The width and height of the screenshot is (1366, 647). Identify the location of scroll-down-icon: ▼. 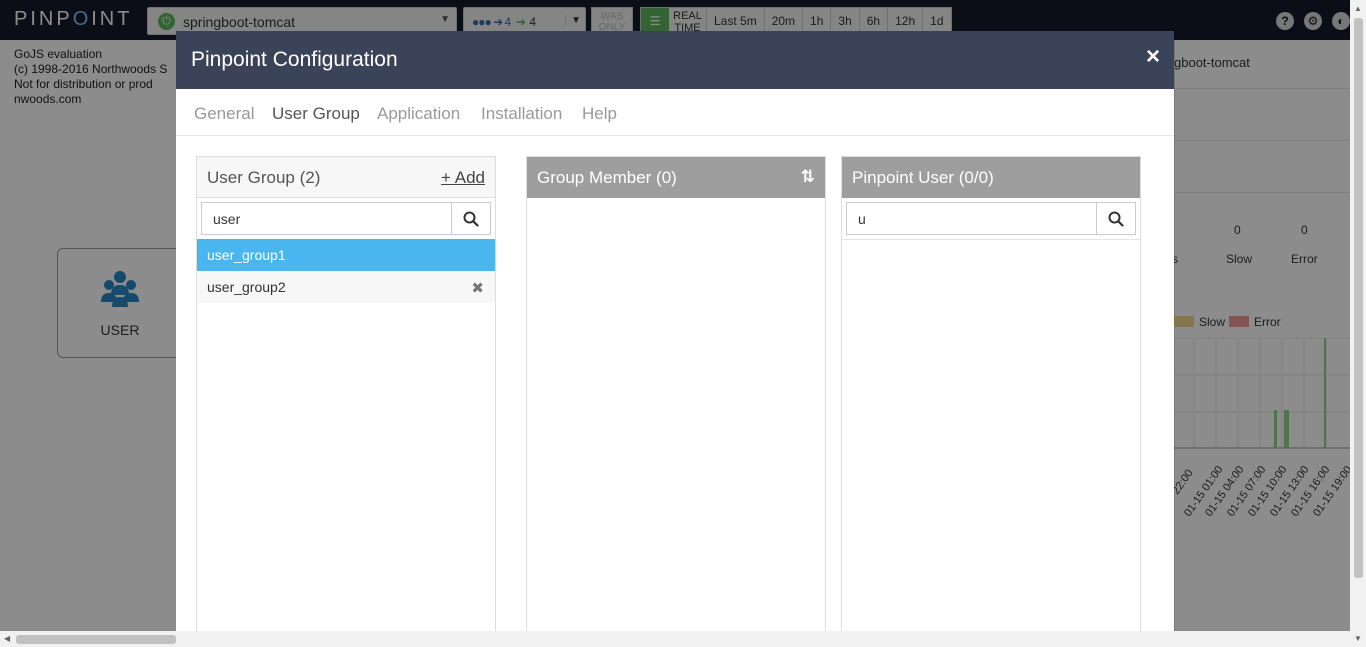
(1358, 638).